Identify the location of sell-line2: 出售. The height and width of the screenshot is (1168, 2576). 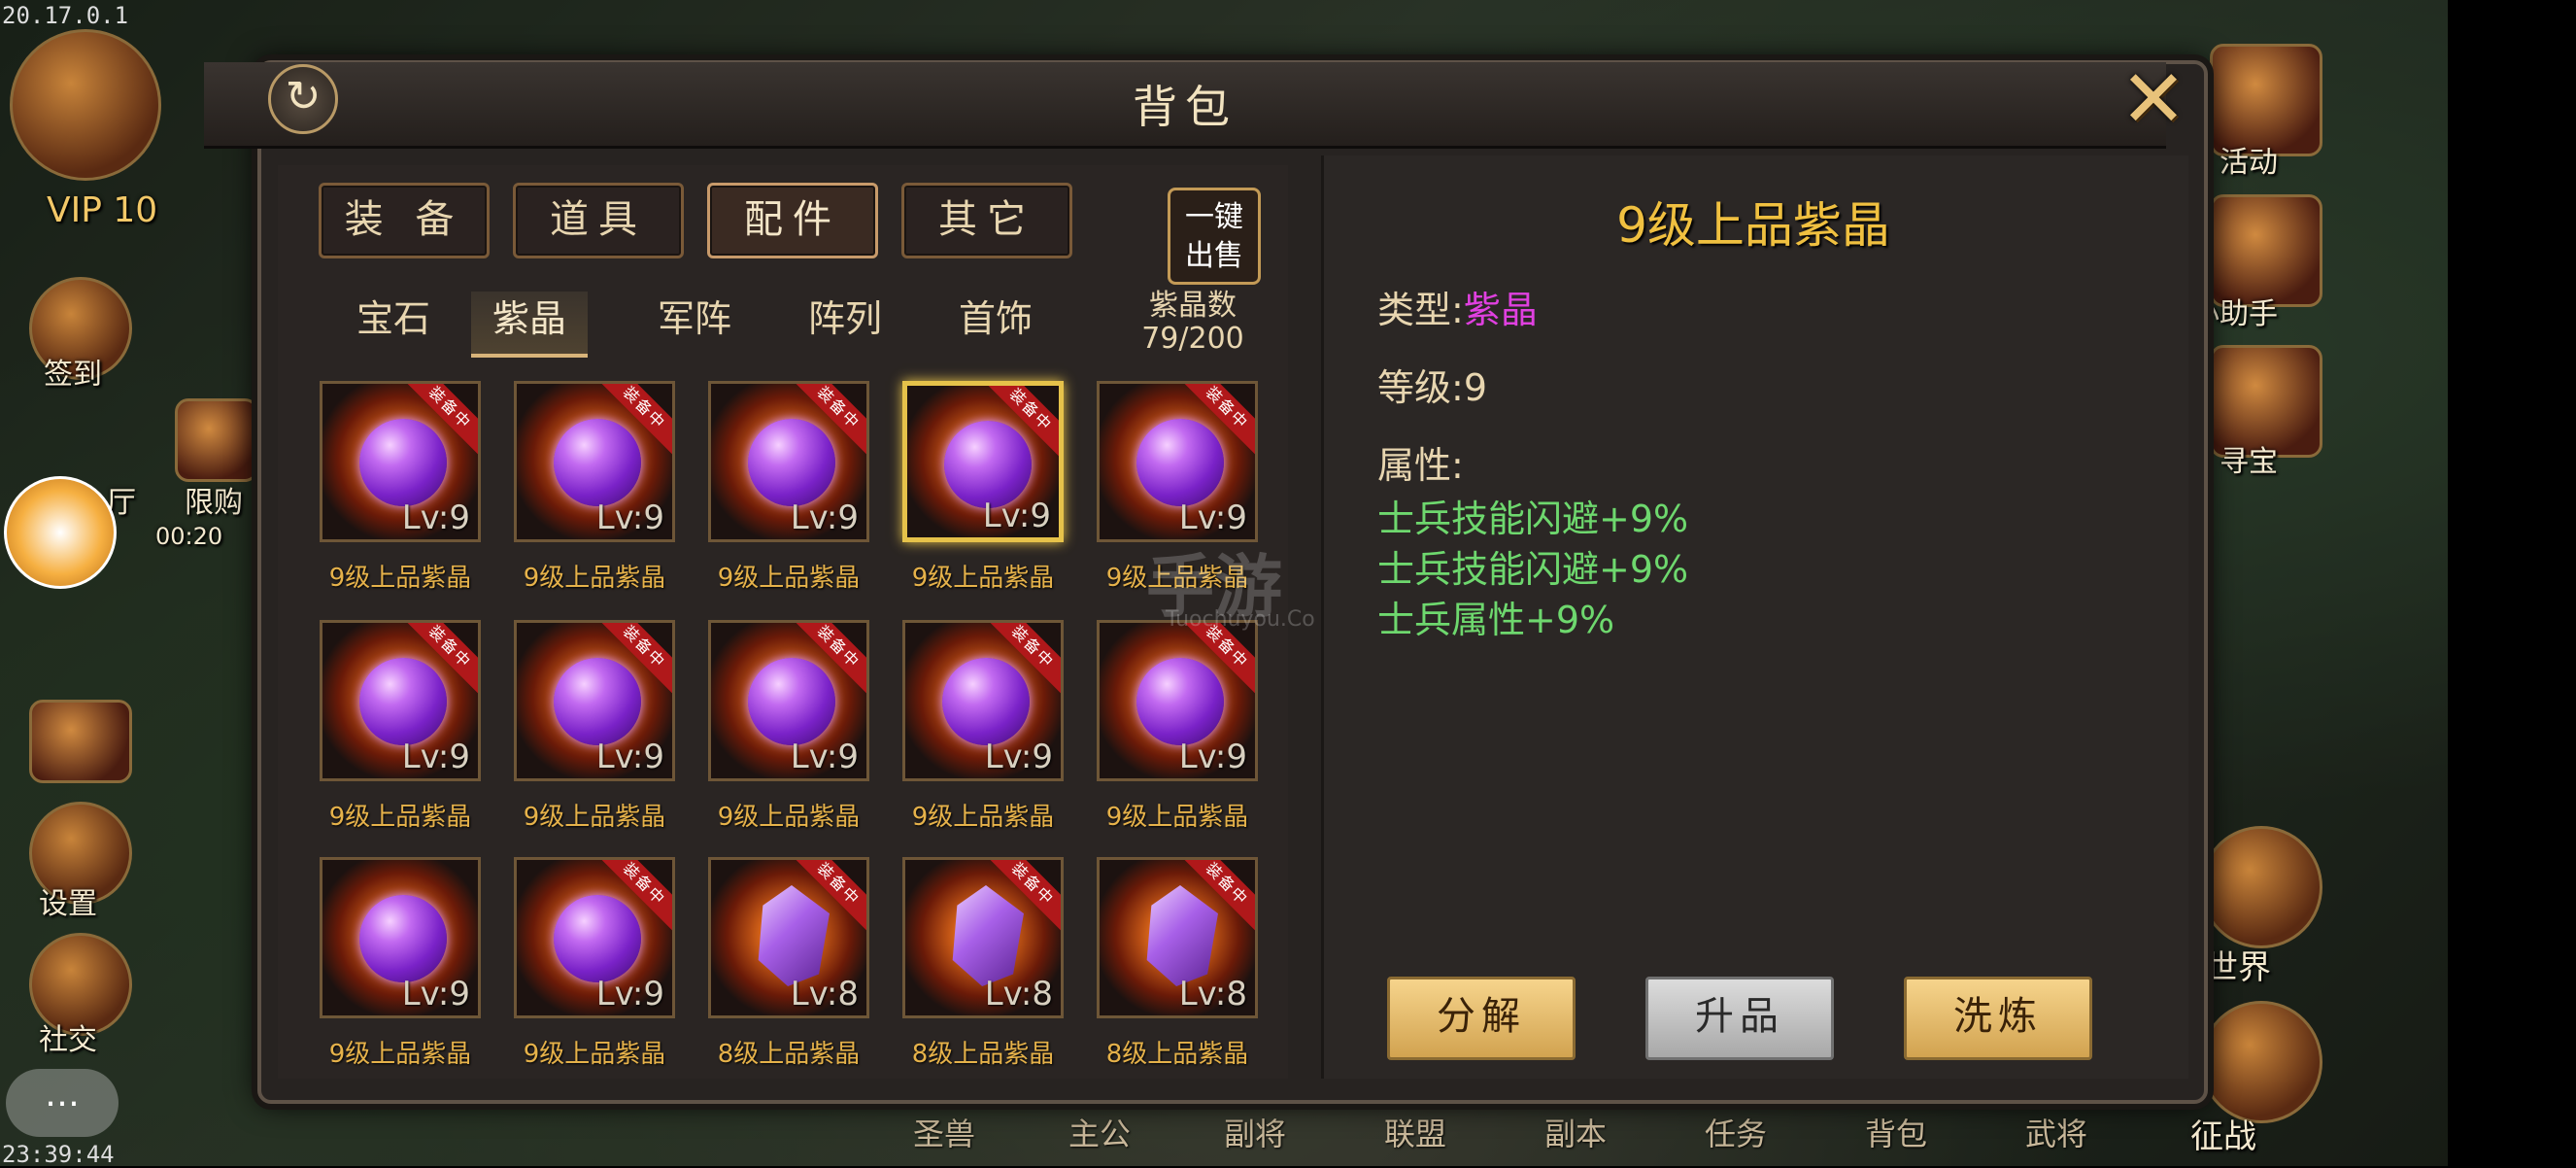
(1214, 256).